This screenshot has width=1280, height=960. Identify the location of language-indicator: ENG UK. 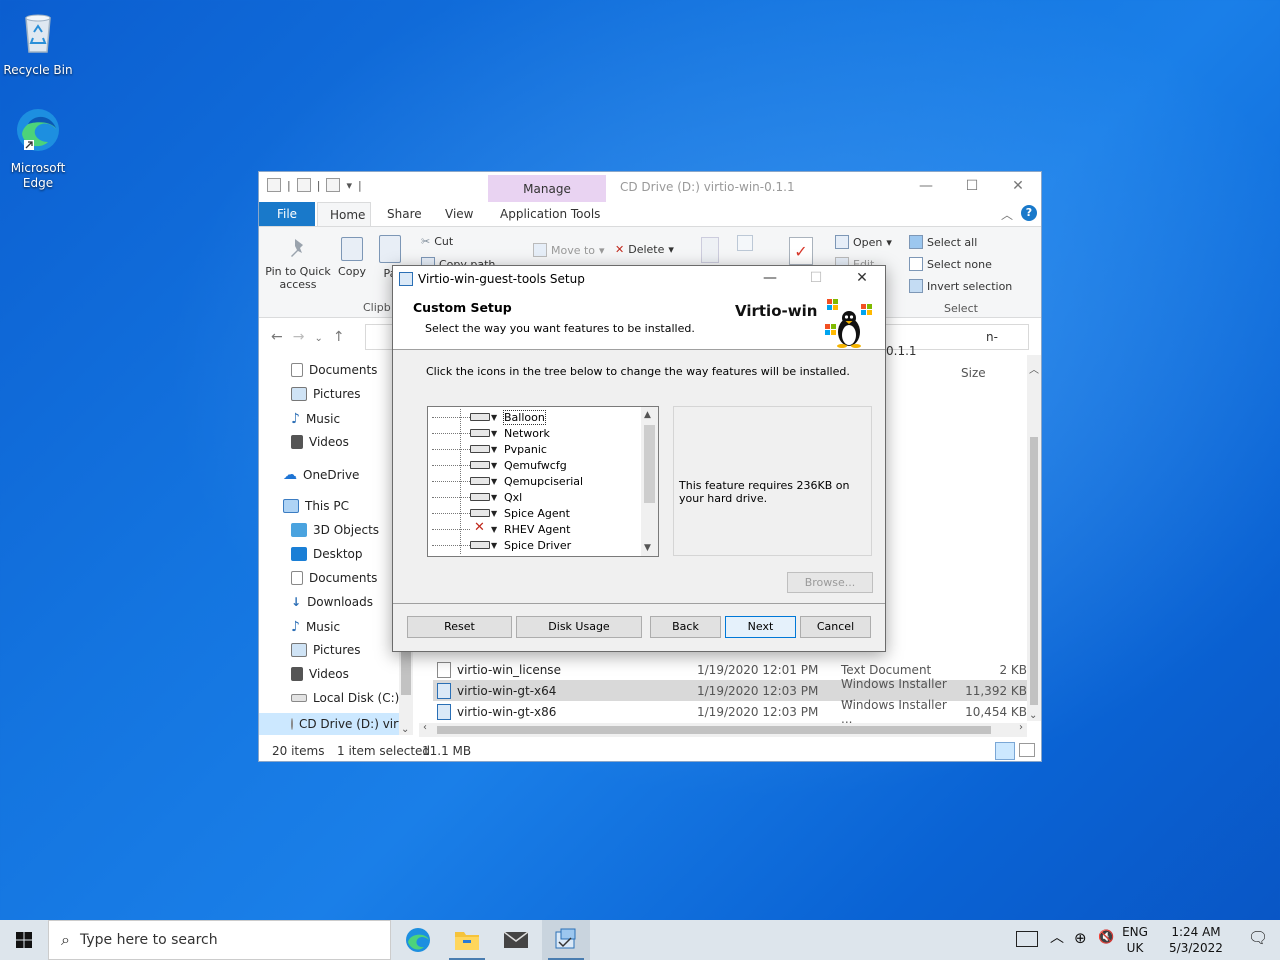
(1135, 940).